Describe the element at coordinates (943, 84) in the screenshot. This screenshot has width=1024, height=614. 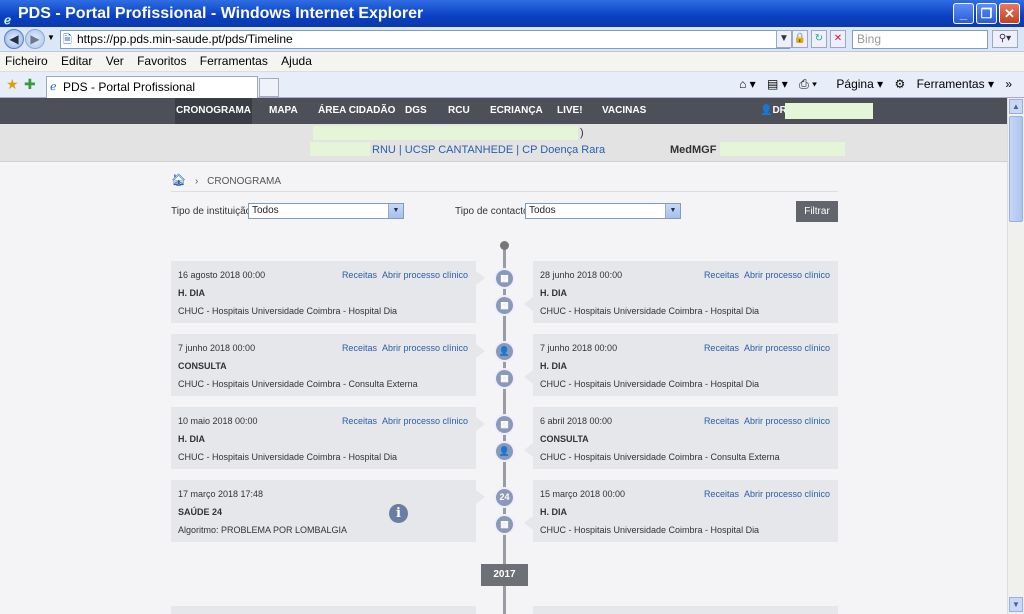
I see `tools-menu: ⚙ Ferramentas ▾` at that location.